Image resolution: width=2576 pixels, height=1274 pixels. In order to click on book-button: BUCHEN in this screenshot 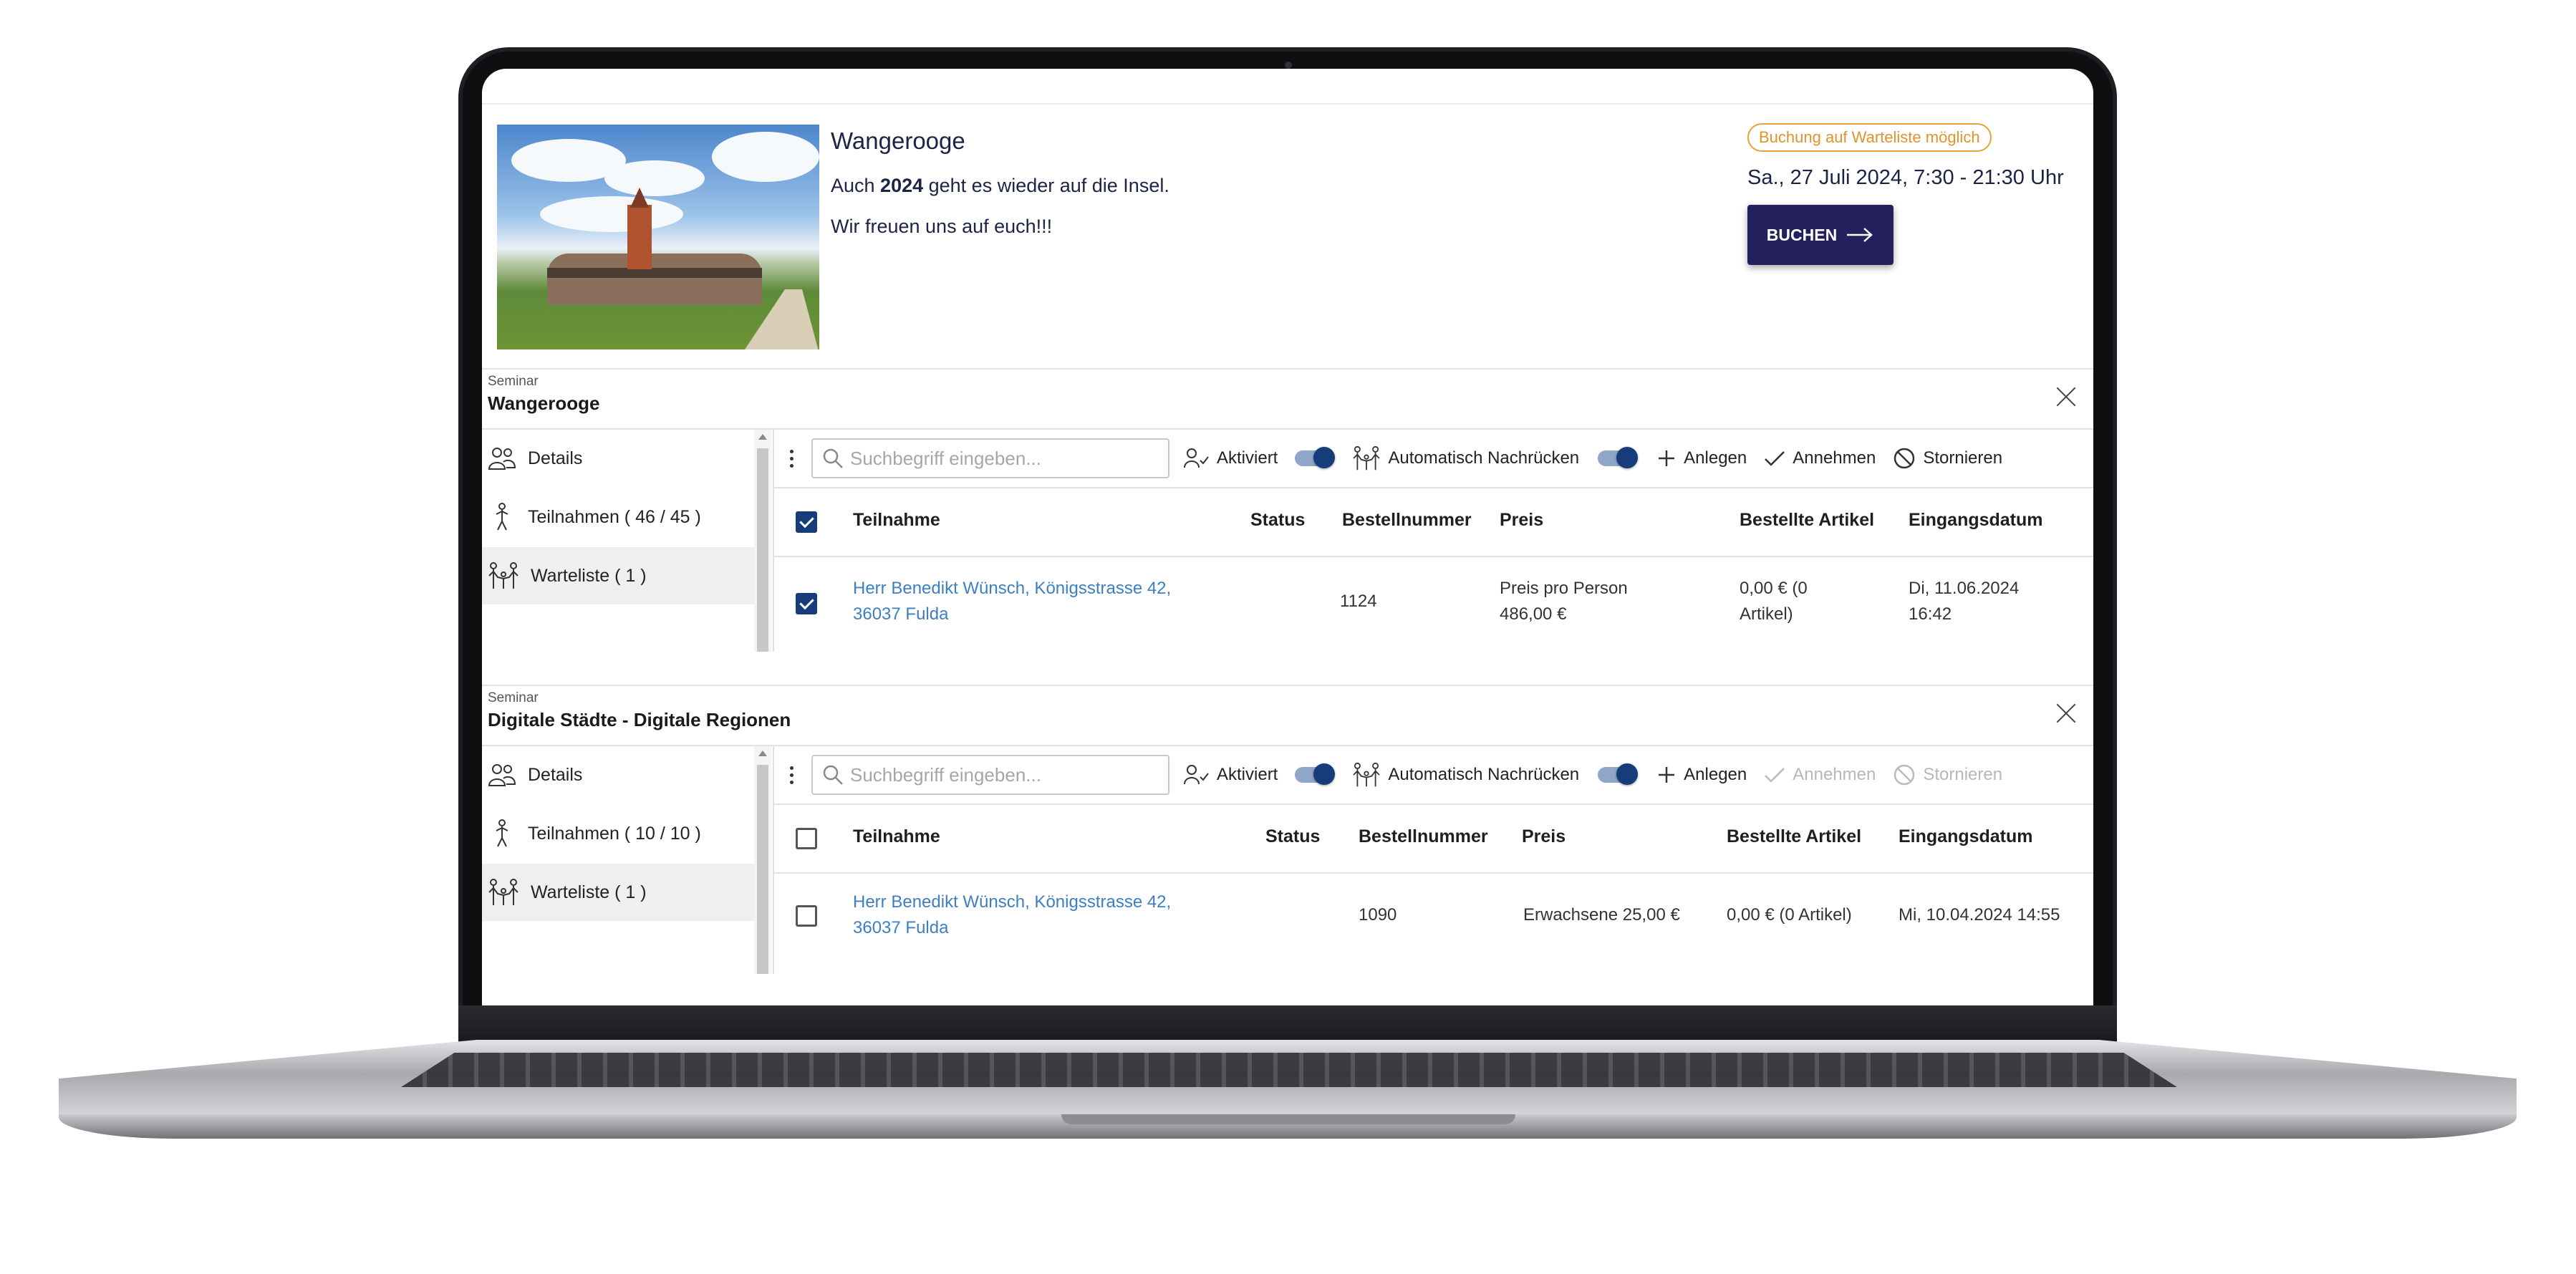, I will do `click(1821, 235)`.